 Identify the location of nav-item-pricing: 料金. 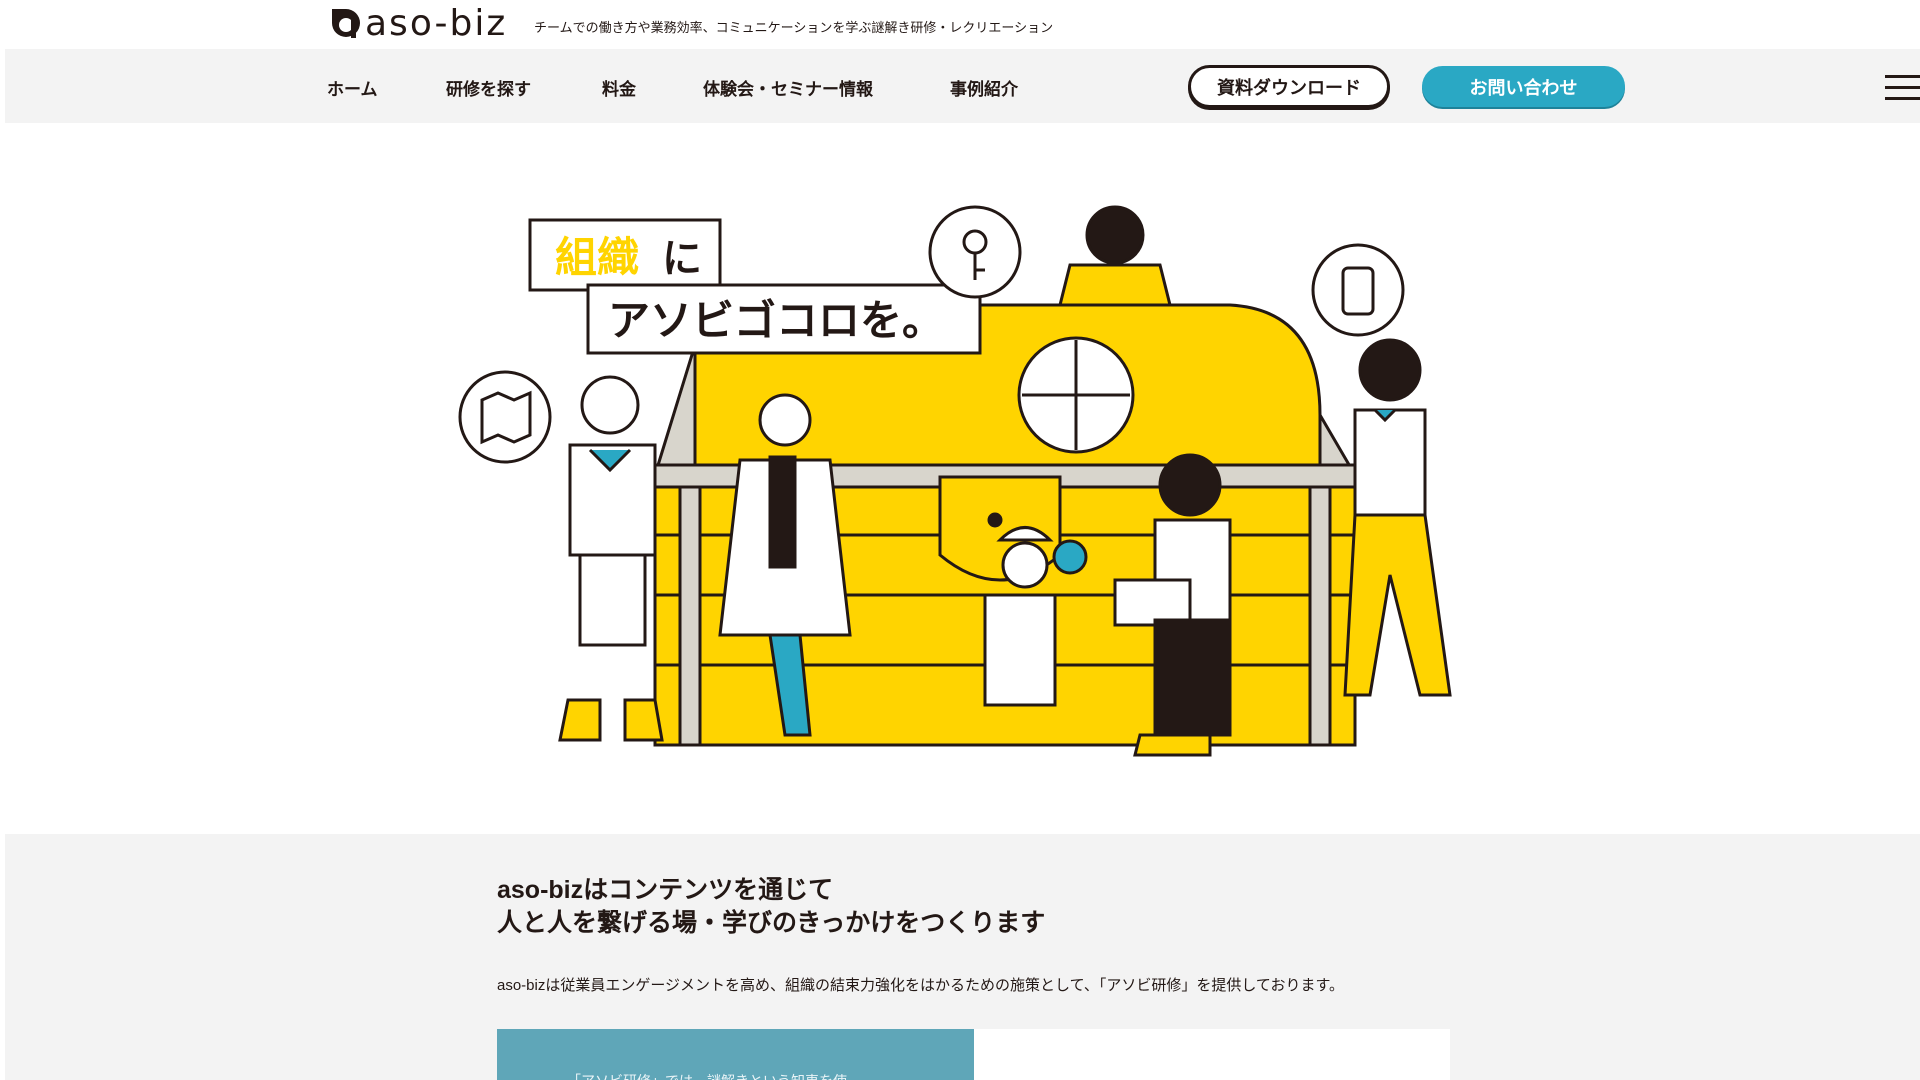
(619, 87).